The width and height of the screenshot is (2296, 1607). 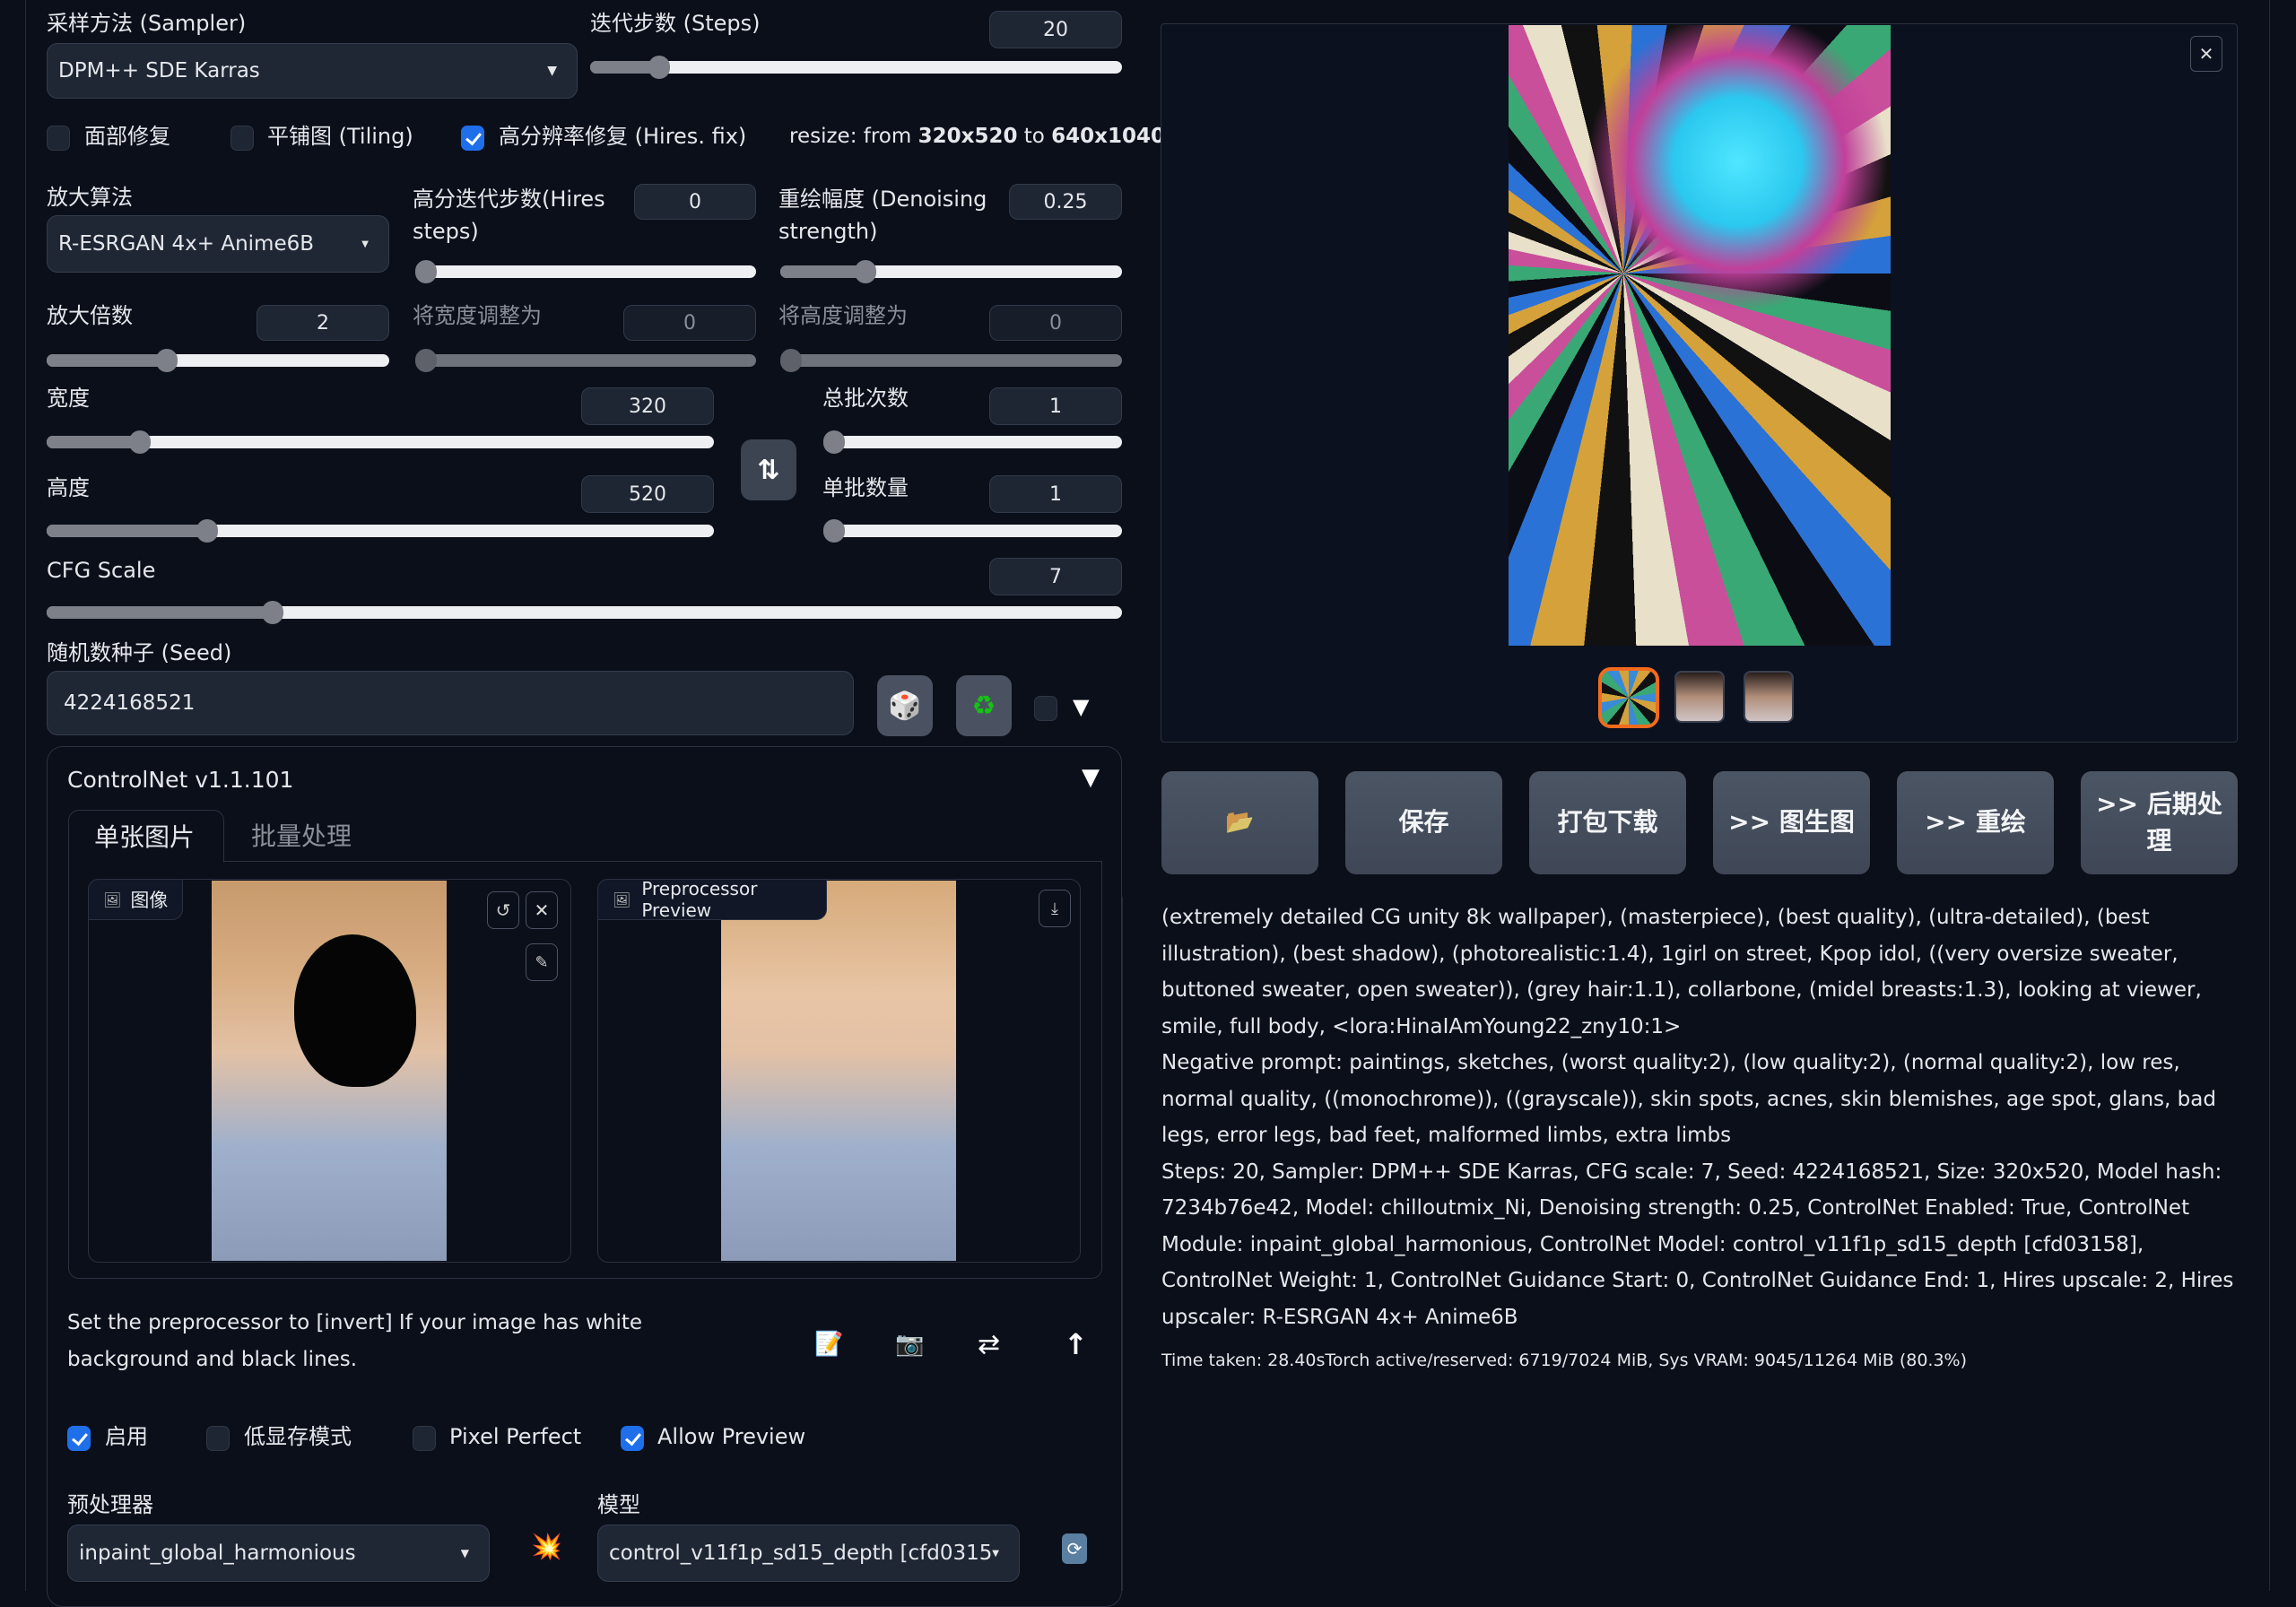 I want to click on low-vram-checkbox, so click(x=218, y=1439).